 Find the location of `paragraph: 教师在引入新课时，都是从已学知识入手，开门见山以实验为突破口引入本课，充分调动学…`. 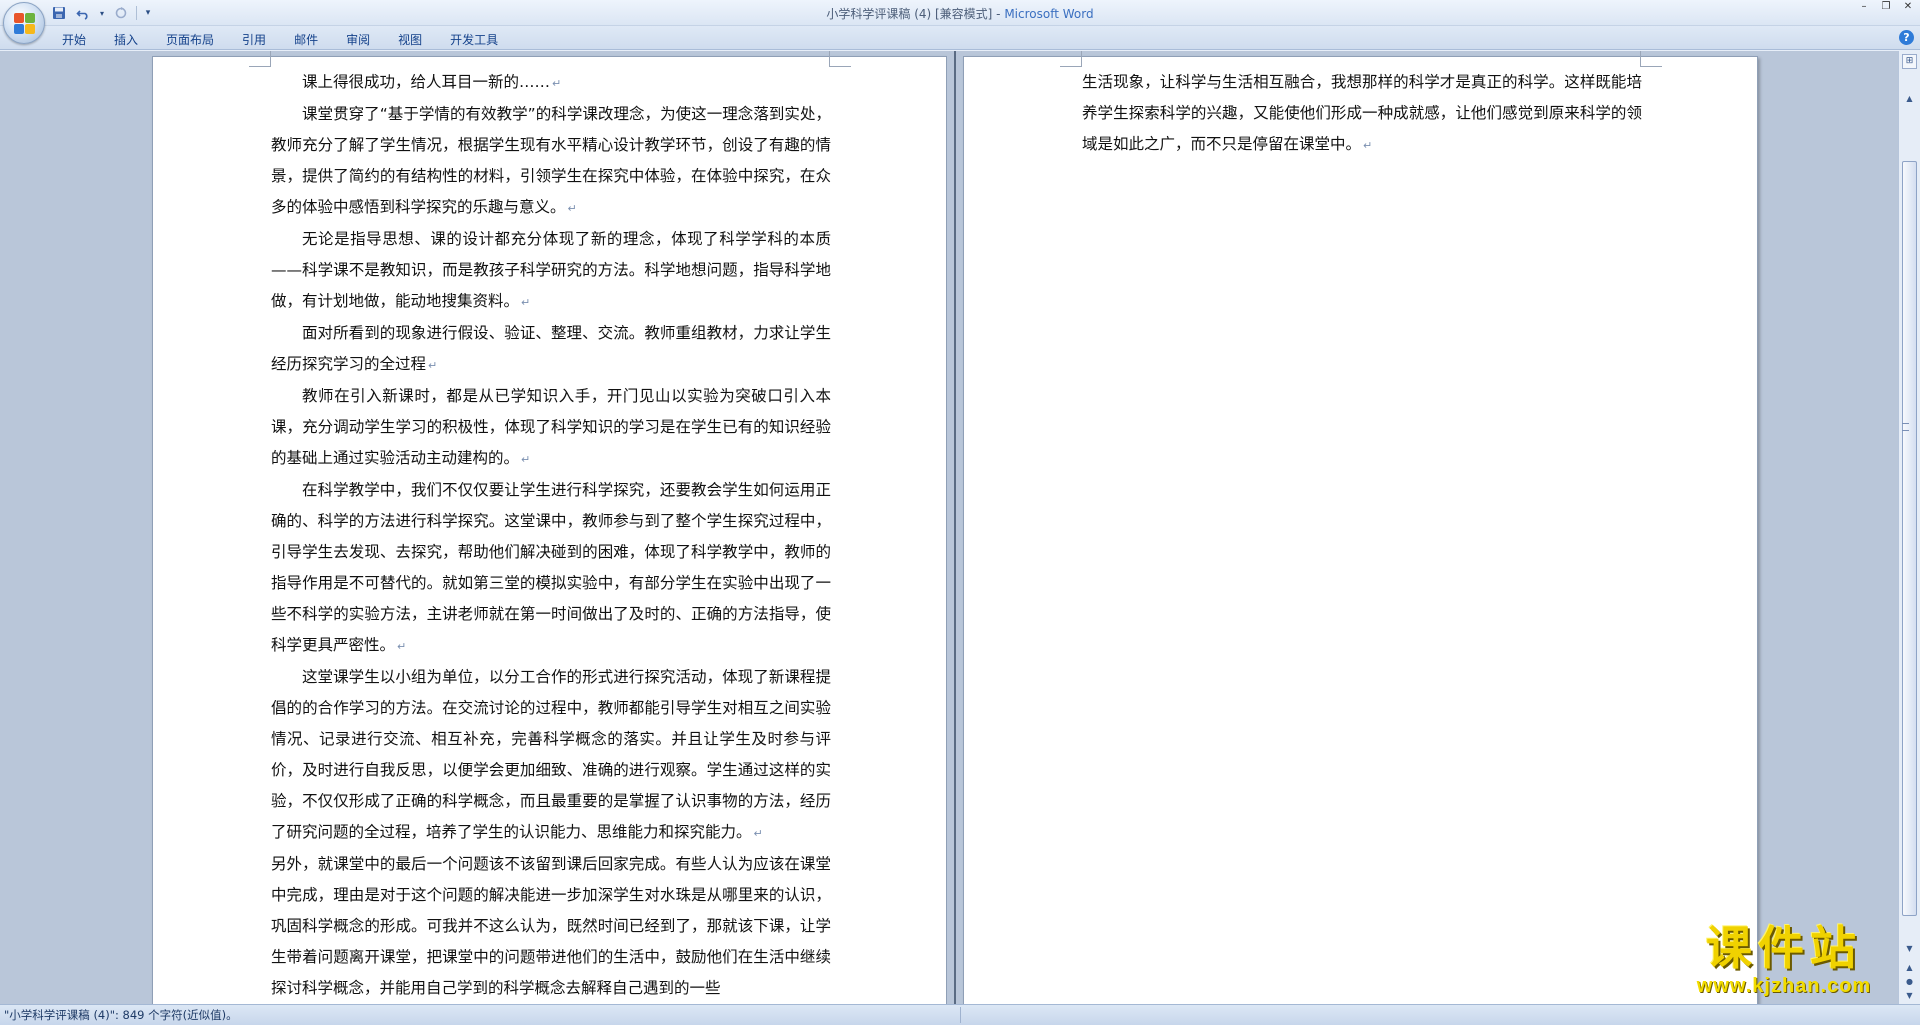

paragraph: 教师在引入新课时，都是从已学知识入手，开门见山以实验为突破口引入本课，充分调动学… is located at coordinates (551, 428).